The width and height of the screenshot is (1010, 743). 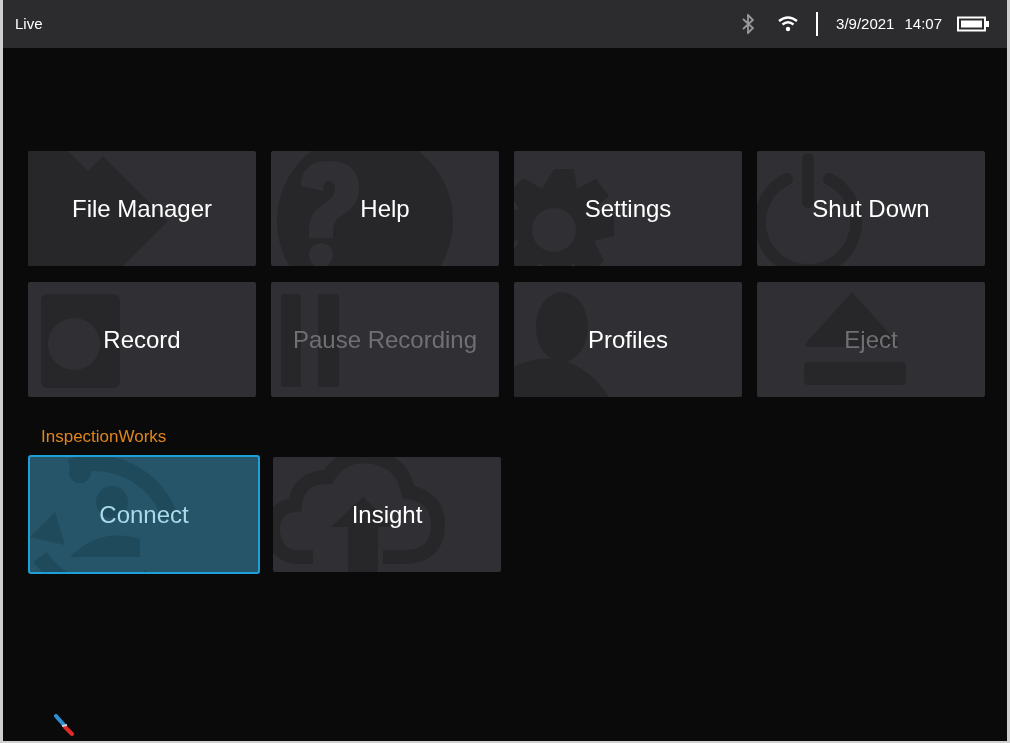 I want to click on menu-tile: Insight, so click(x=387, y=514).